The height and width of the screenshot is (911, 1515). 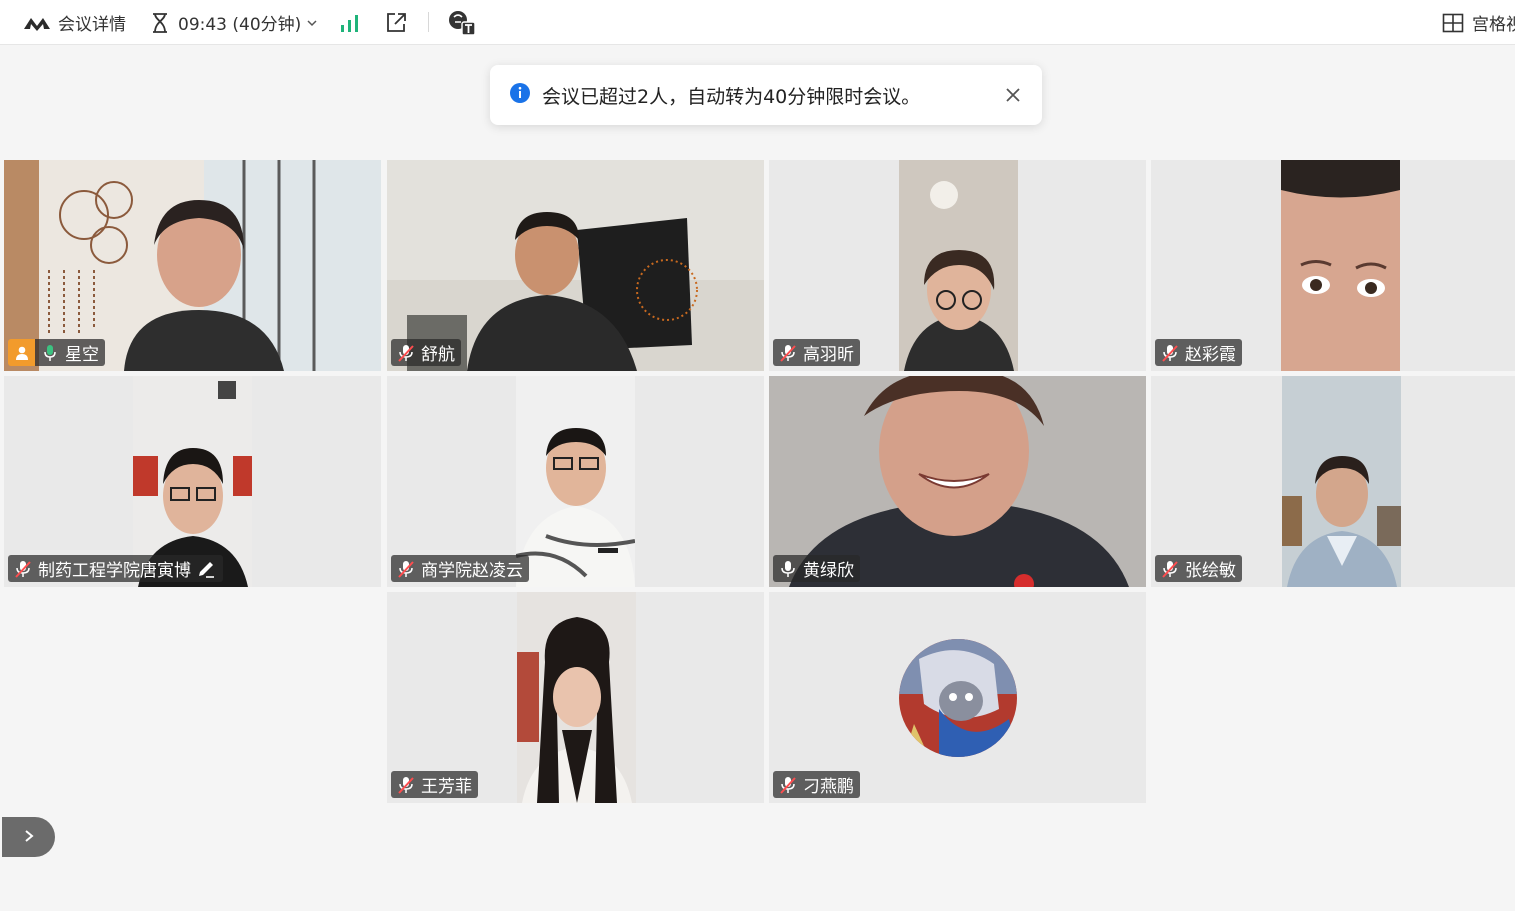 I want to click on person-icon, so click(x=21, y=353).